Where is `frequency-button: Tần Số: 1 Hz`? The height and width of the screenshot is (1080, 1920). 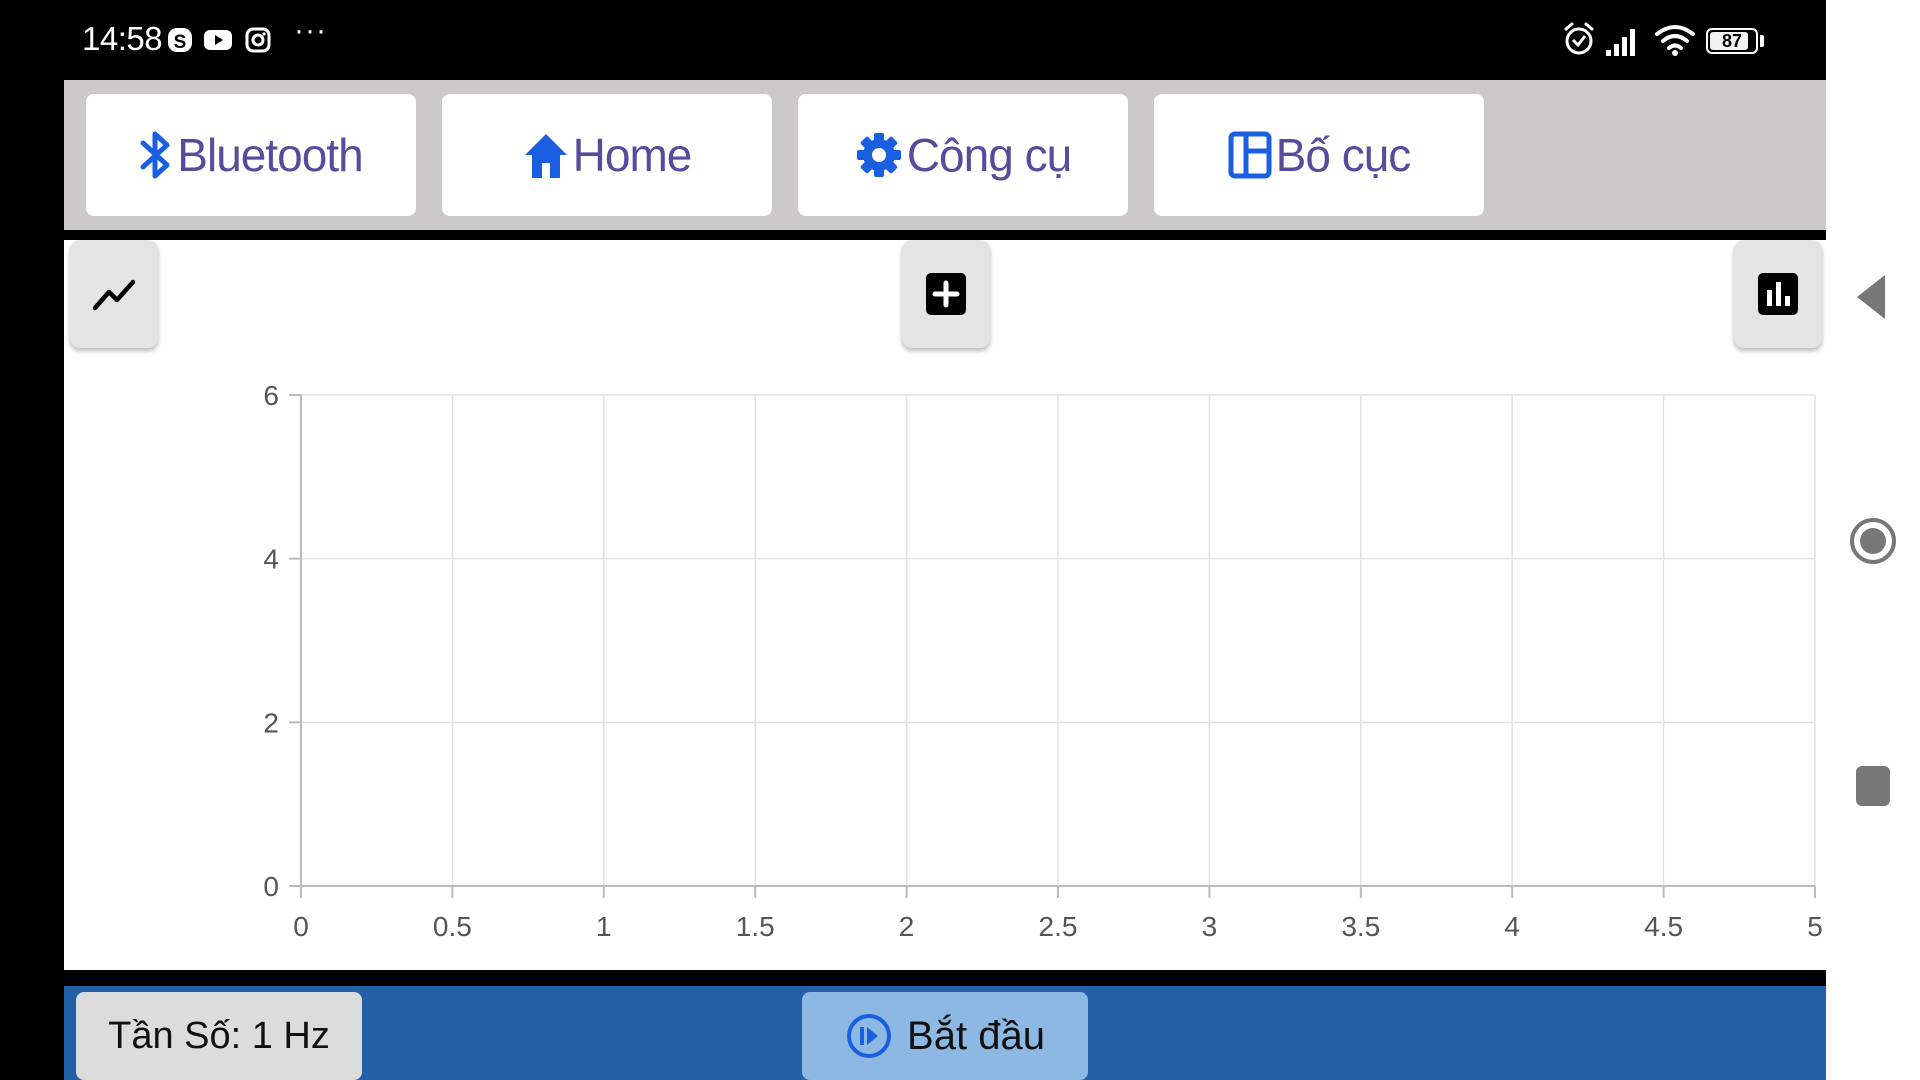
frequency-button: Tần Số: 1 Hz is located at coordinates (219, 1036).